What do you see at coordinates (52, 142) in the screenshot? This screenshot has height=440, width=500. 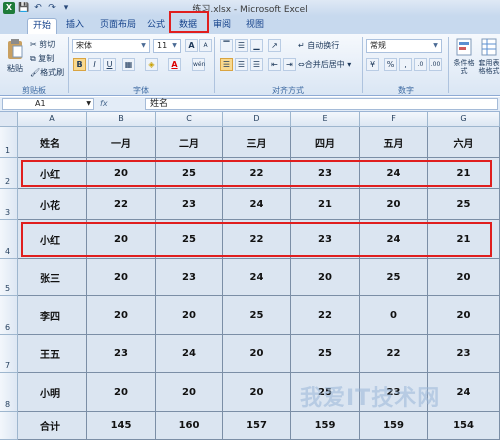 I see `header-cell: 姓名` at bounding box center [52, 142].